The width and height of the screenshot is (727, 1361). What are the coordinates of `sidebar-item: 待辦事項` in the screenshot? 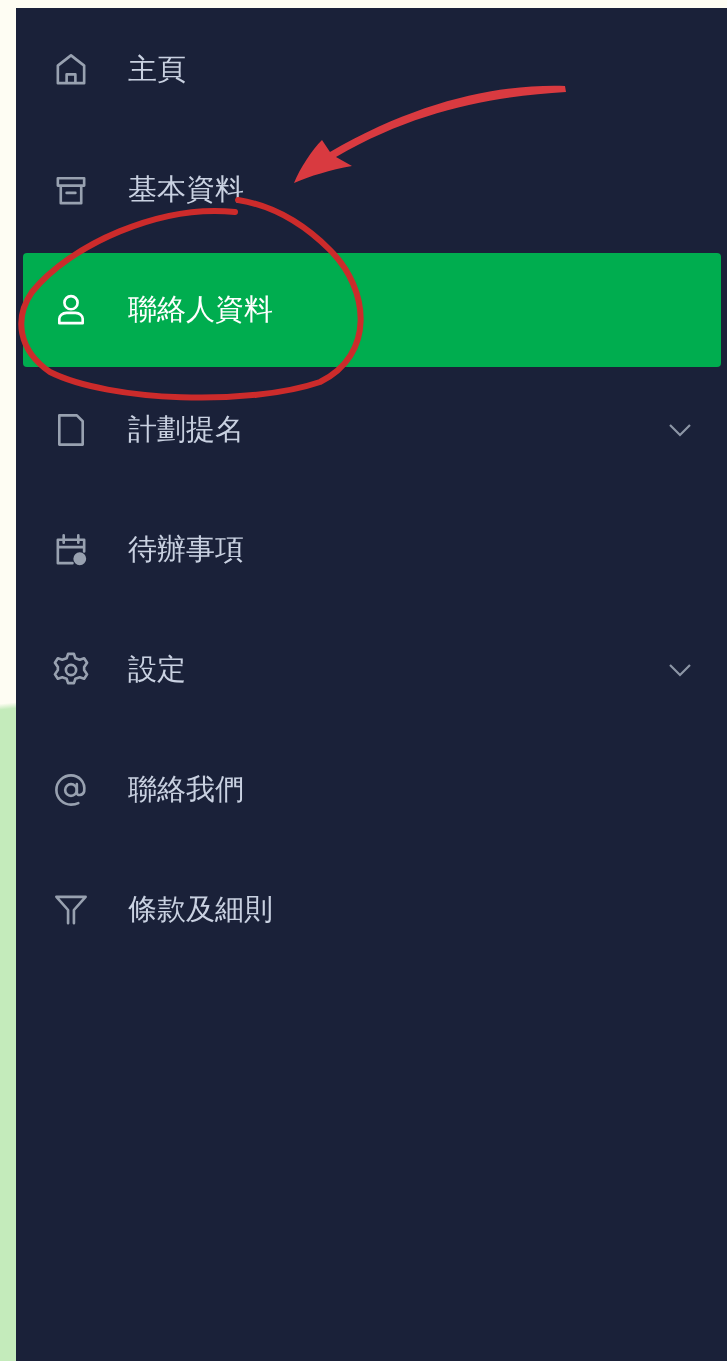 It's located at (372, 550).